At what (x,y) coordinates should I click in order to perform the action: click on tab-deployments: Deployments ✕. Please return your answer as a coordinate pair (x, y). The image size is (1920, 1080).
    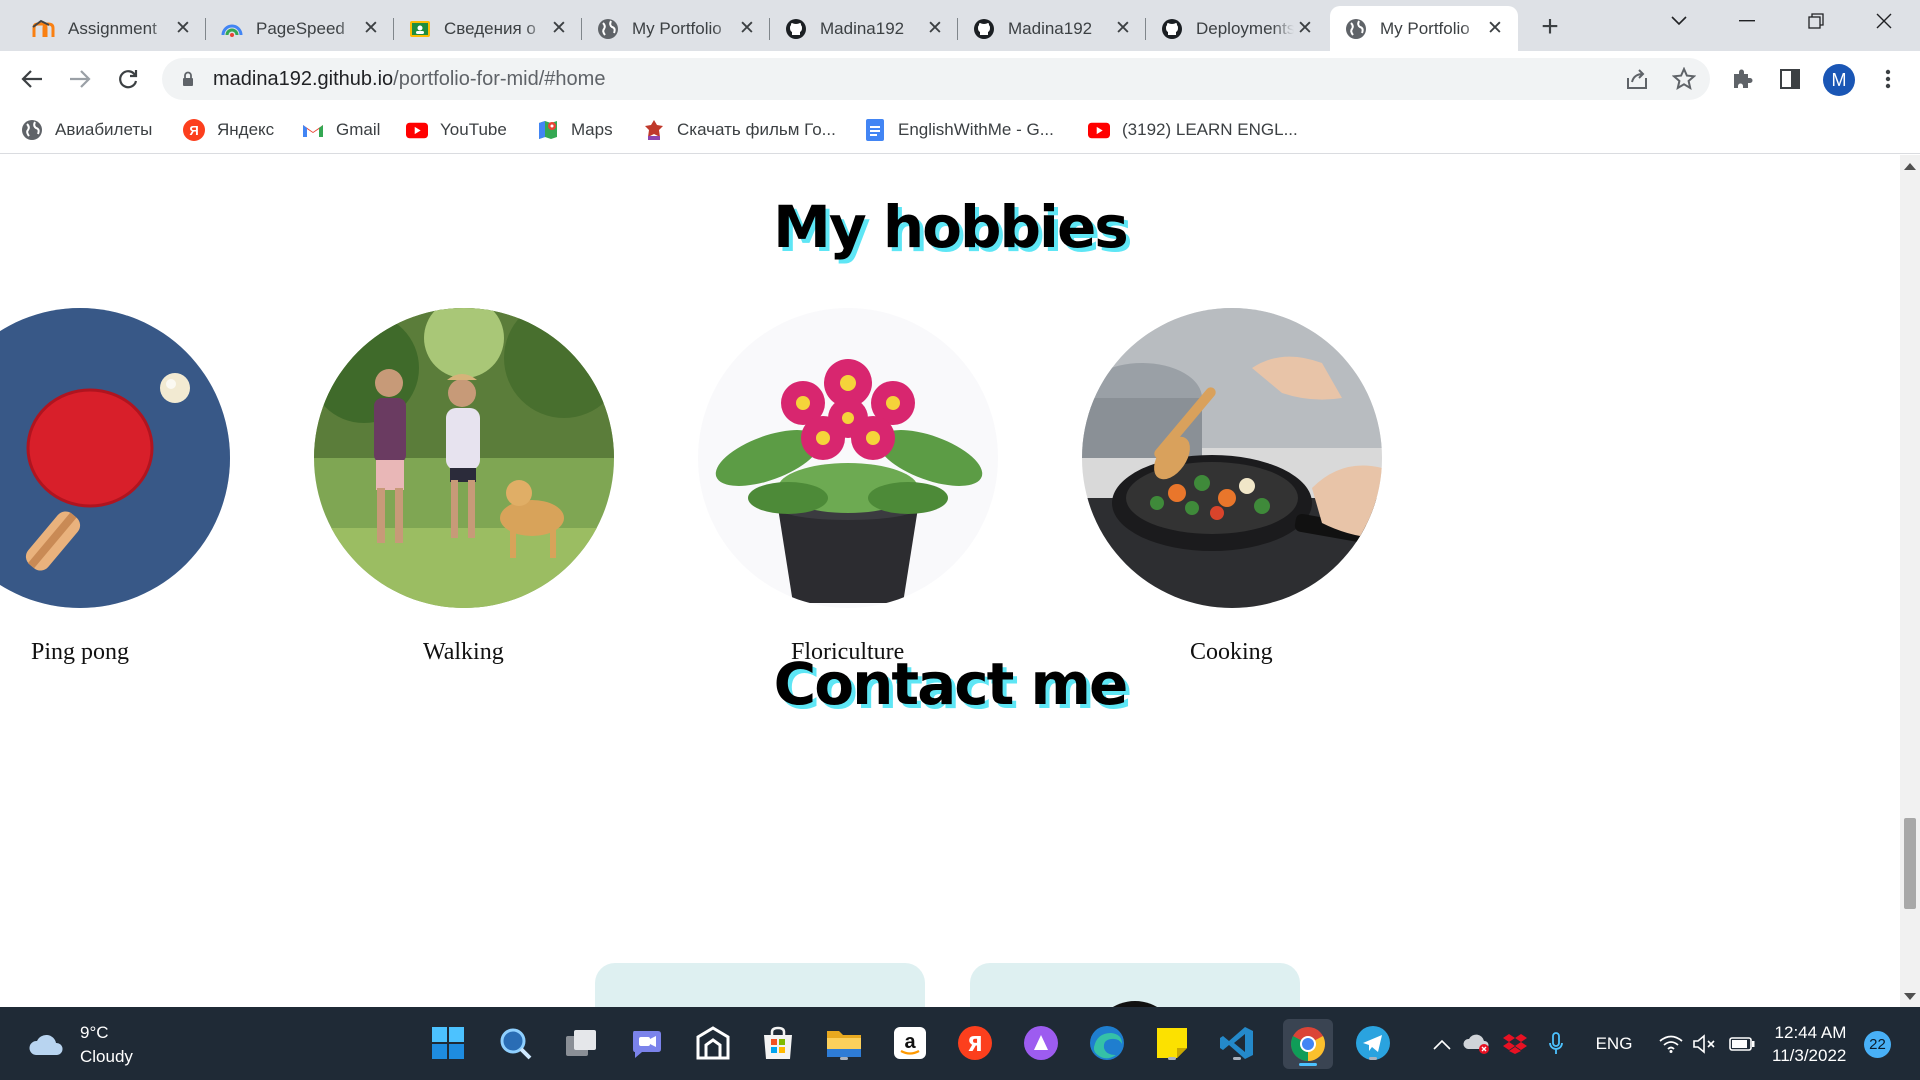
    Looking at the image, I should click on (1237, 28).